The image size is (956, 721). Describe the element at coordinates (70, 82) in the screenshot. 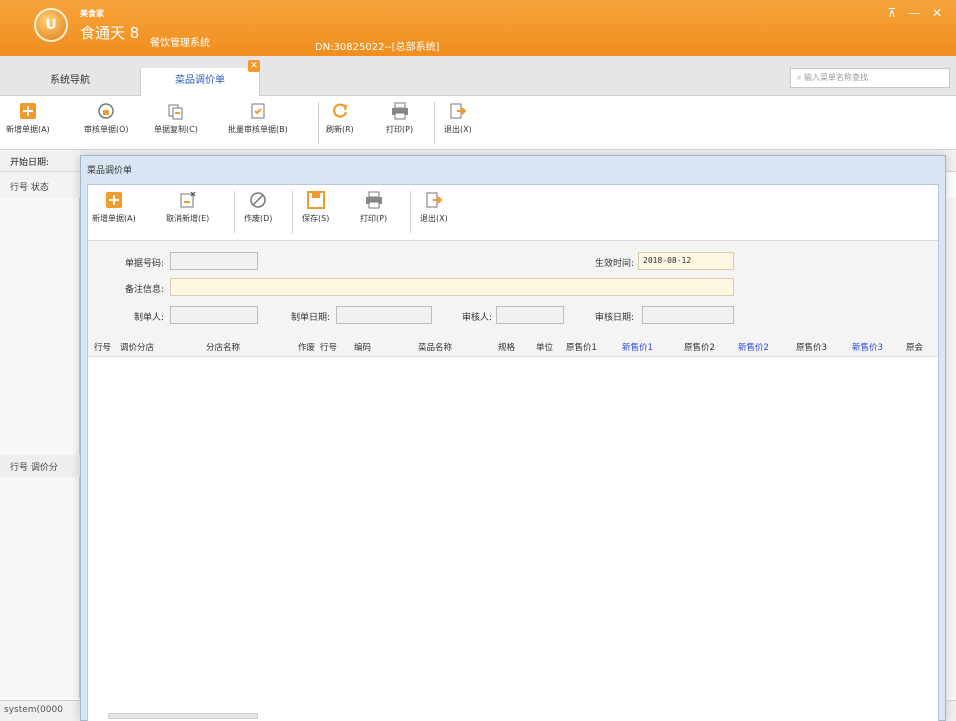

I see `tab-system-navigation: 系统导航` at that location.